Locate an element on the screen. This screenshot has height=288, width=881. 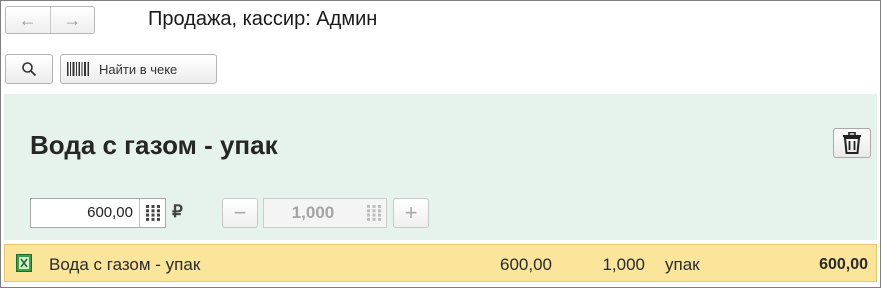
delete-item-button is located at coordinates (852, 143).